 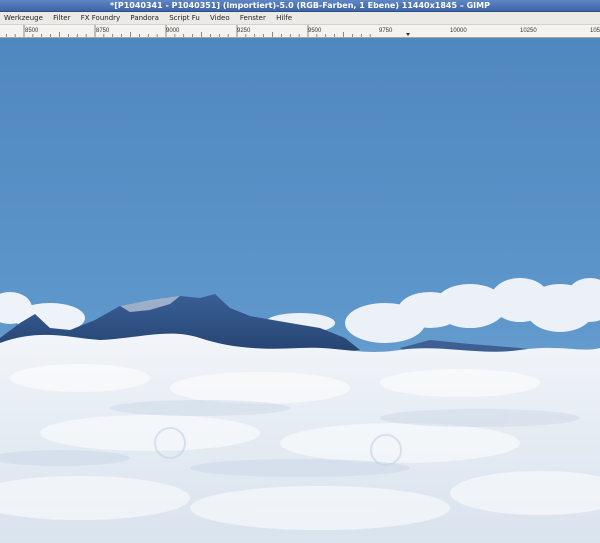 What do you see at coordinates (103, 31) in the screenshot?
I see `ruler-label-1: 8750` at bounding box center [103, 31].